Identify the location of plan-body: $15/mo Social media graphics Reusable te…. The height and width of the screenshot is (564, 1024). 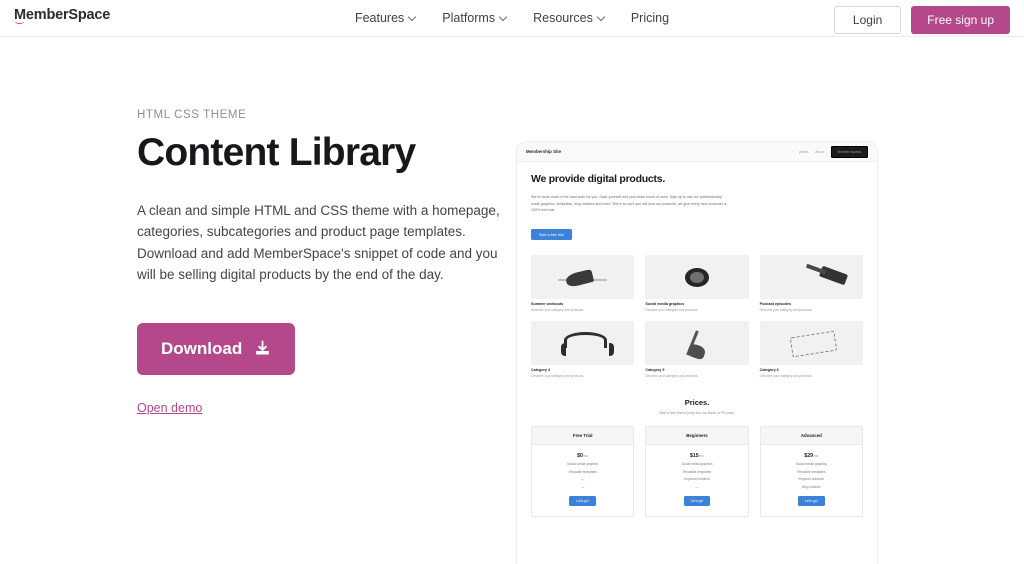
(696, 480).